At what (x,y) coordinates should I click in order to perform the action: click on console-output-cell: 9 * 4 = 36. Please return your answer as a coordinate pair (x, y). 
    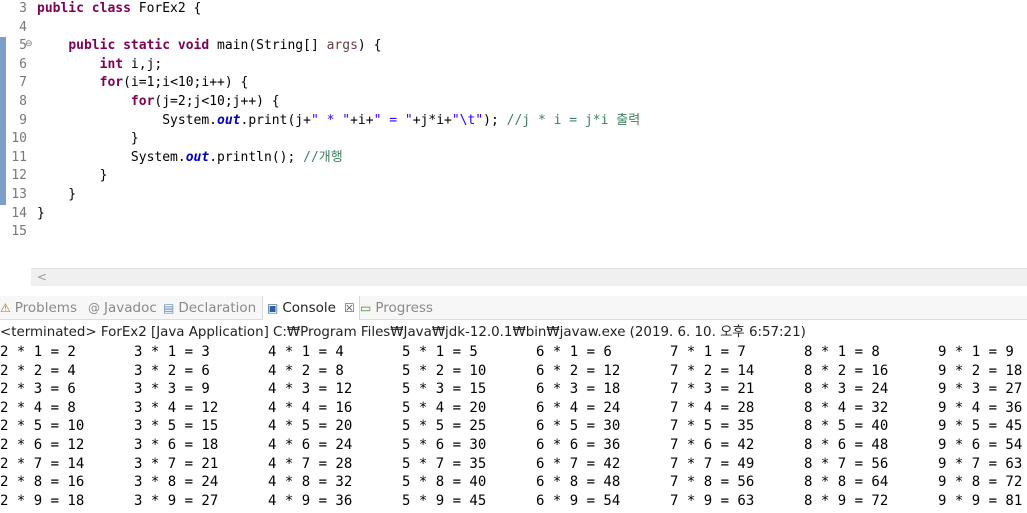
    Looking at the image, I should click on (980, 407).